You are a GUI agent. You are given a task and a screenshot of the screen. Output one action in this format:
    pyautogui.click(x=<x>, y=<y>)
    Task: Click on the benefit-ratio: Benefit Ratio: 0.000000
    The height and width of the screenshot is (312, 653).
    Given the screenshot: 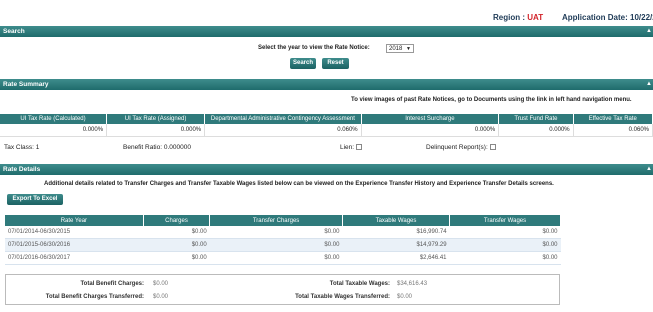 What is the action you would take?
    pyautogui.click(x=157, y=147)
    